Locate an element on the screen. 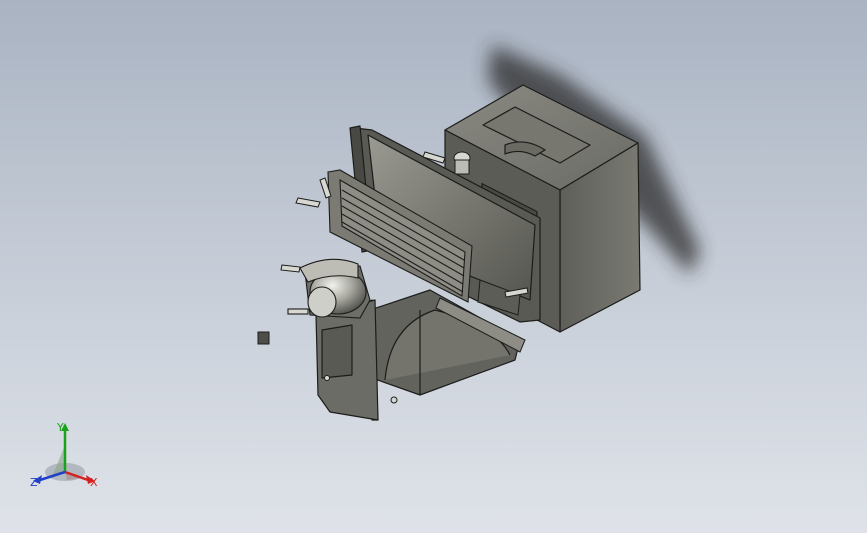 This screenshot has height=533, width=867. left-panel-window is located at coordinates (337, 351).